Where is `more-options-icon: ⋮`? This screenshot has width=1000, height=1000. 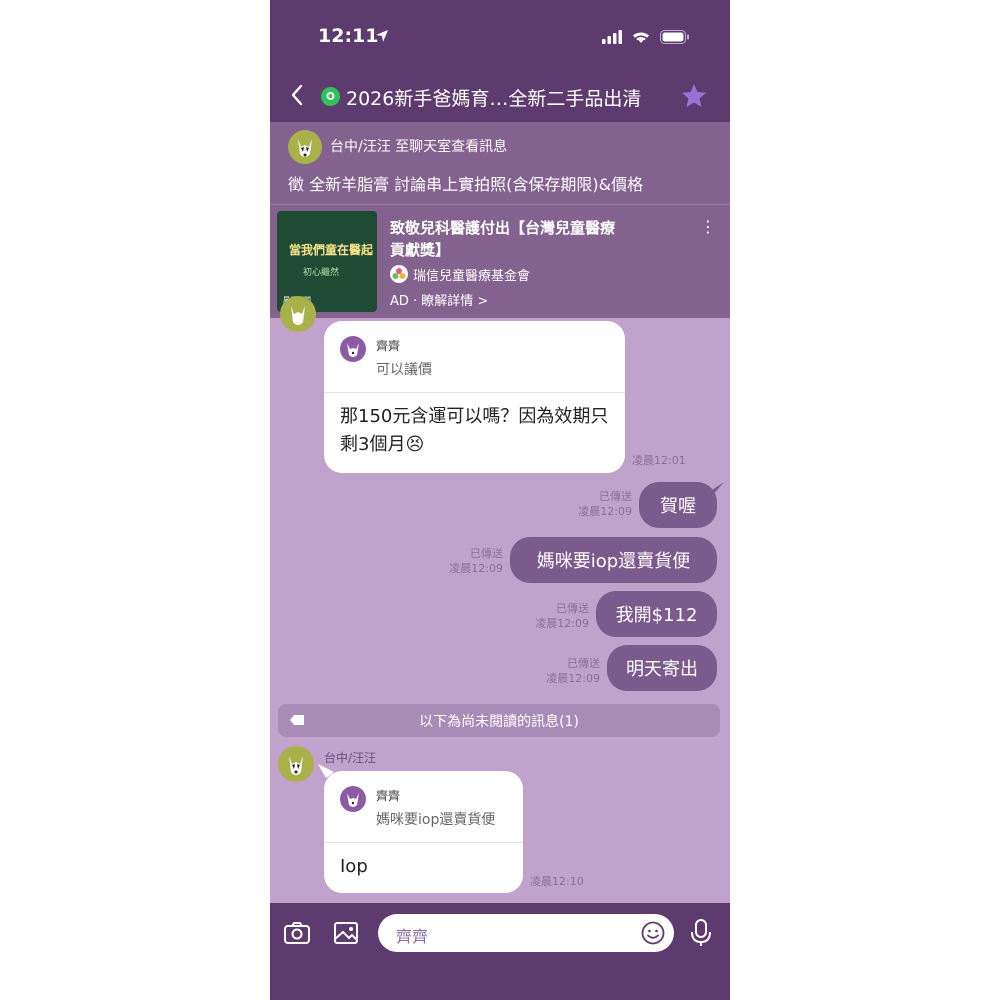 more-options-icon: ⋮ is located at coordinates (708, 226).